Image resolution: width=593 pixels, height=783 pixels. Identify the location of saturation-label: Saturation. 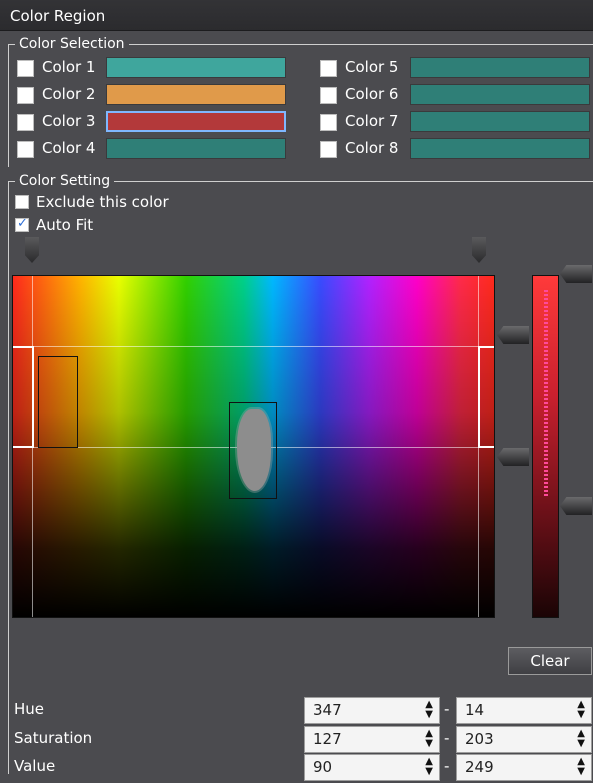
(53, 738).